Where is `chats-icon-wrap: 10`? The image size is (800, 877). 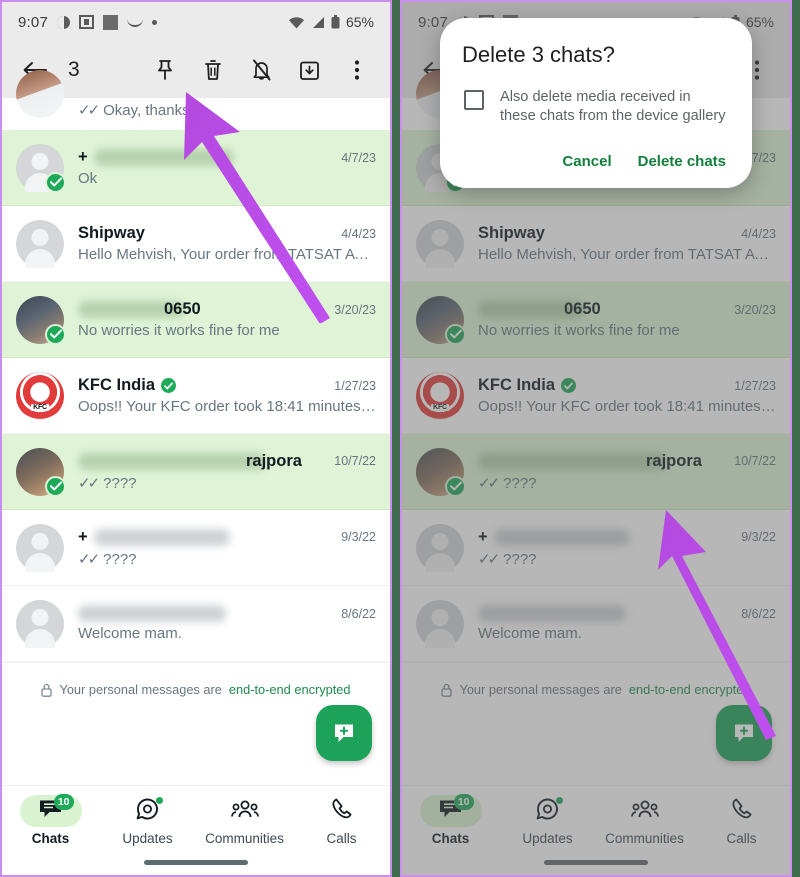 chats-icon-wrap: 10 is located at coordinates (50, 810).